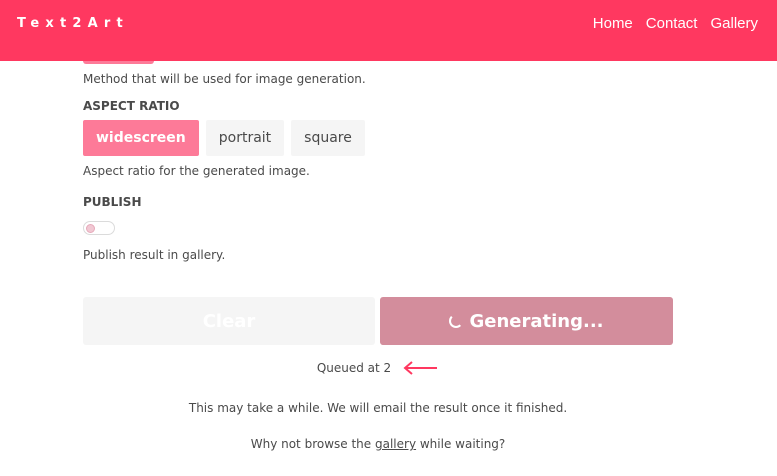 Image resolution: width=777 pixels, height=476 pixels. What do you see at coordinates (461, 444) in the screenshot?
I see `browse-suffix: while waiting?` at bounding box center [461, 444].